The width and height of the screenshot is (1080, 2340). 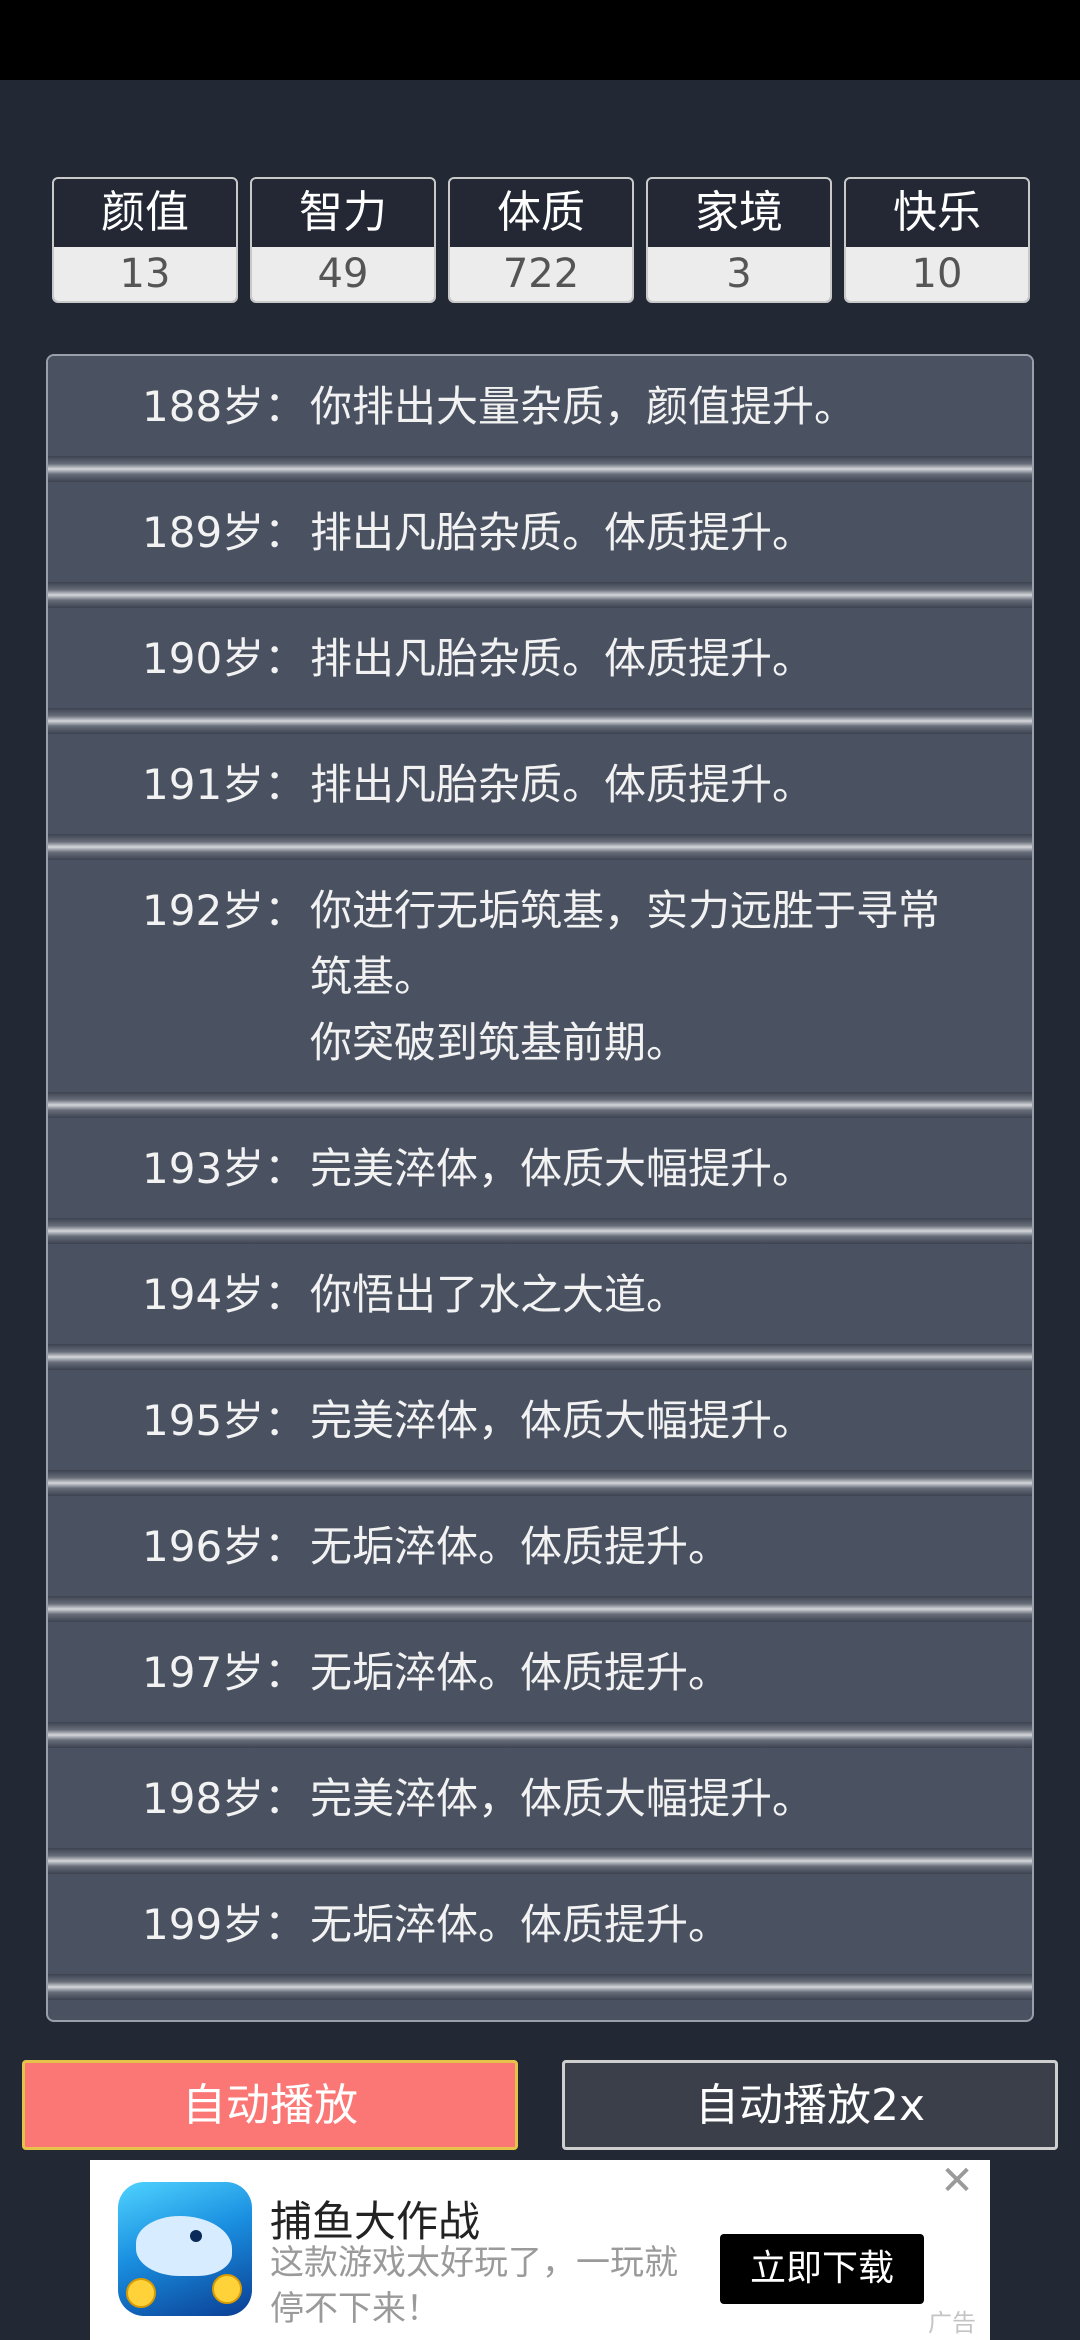 I want to click on download-button: 立即下载, so click(x=822, y=2269).